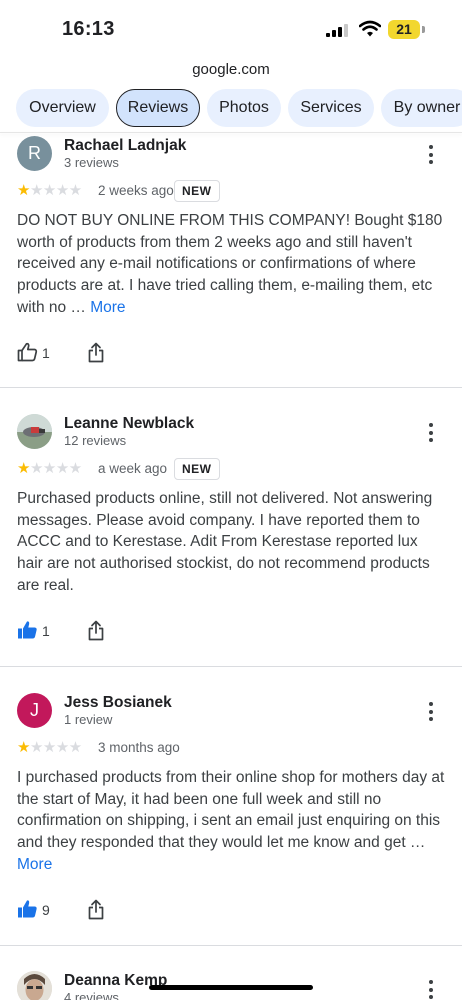 The image size is (462, 1000). I want to click on tab-overview: Overview, so click(62, 108).